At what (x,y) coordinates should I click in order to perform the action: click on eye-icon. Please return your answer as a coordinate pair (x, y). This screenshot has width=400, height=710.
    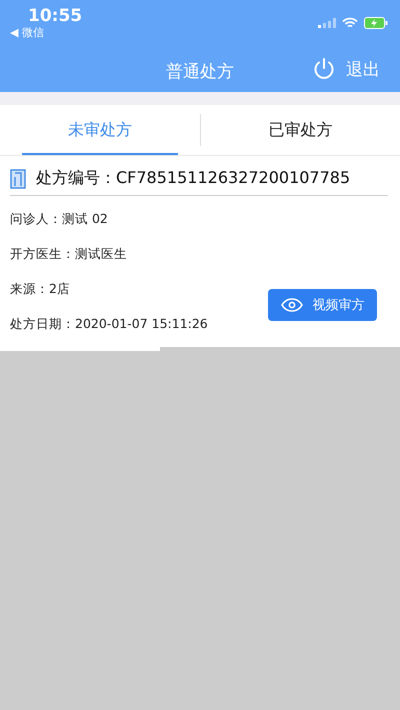
    Looking at the image, I should click on (291, 305).